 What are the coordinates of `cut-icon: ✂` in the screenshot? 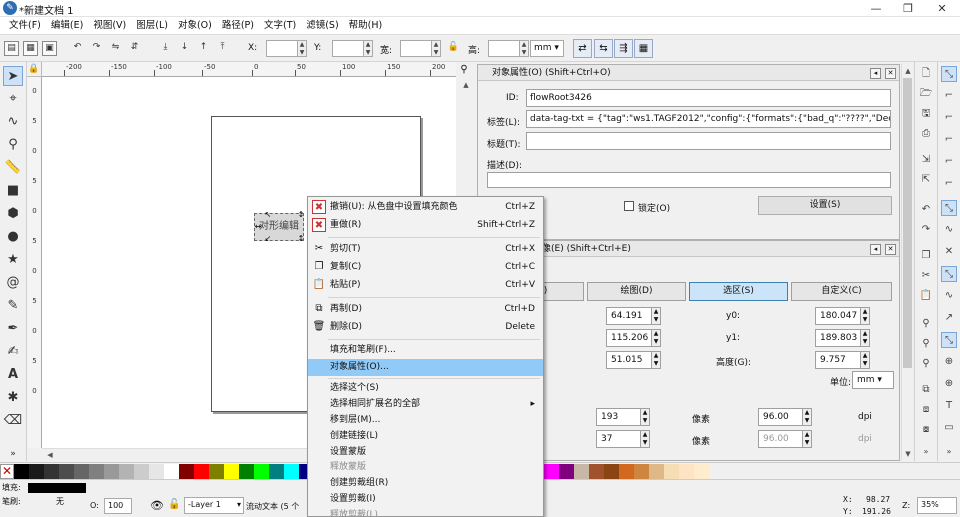 It's located at (926, 276).